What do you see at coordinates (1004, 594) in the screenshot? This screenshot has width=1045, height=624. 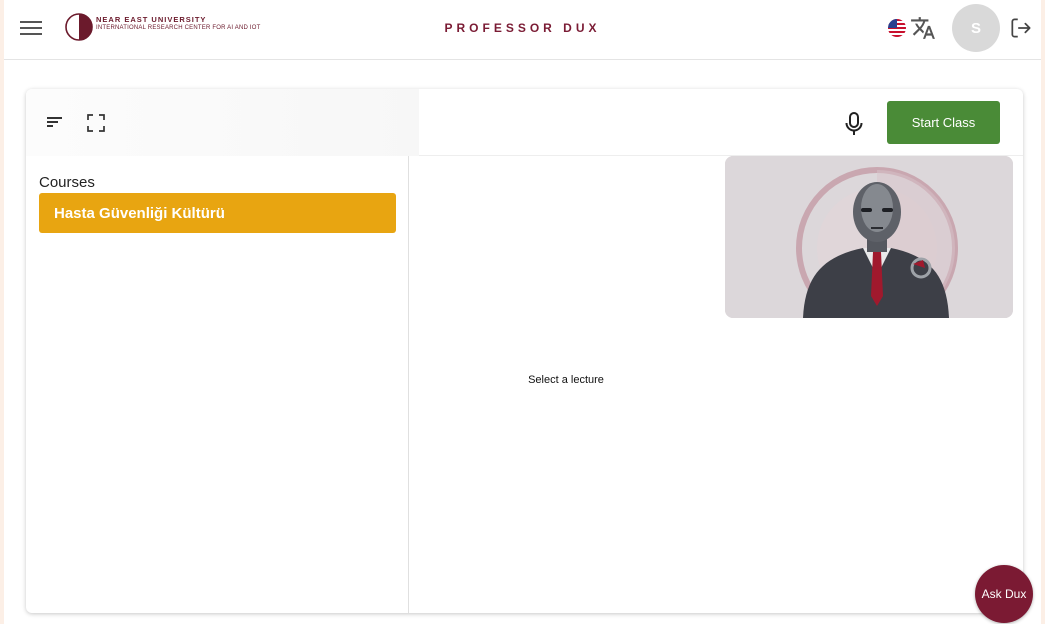 I see `ask-dux-button: Ask Dux` at bounding box center [1004, 594].